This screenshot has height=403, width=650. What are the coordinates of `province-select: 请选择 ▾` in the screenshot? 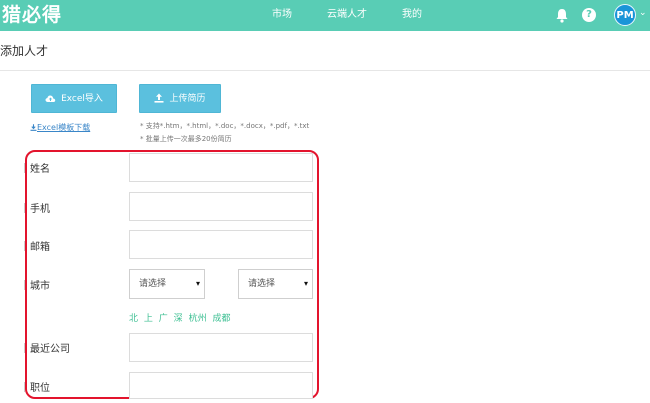 It's located at (167, 284).